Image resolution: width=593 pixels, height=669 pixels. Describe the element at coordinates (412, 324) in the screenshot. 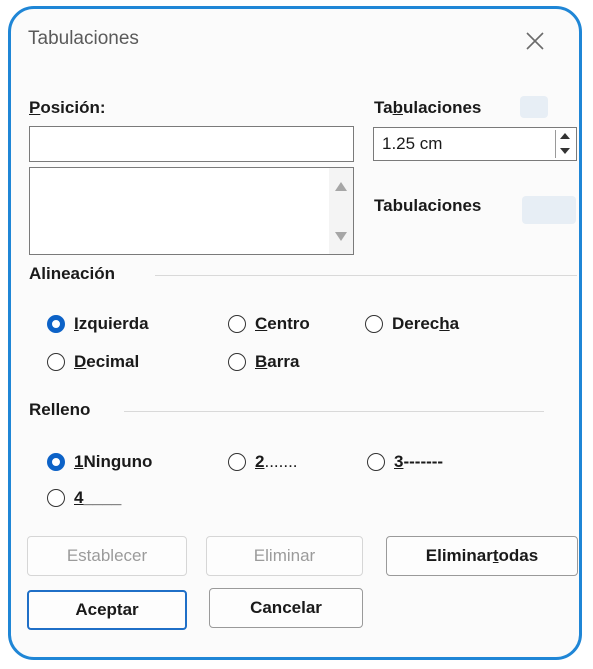

I see `align-right-radio: Derec h a` at that location.